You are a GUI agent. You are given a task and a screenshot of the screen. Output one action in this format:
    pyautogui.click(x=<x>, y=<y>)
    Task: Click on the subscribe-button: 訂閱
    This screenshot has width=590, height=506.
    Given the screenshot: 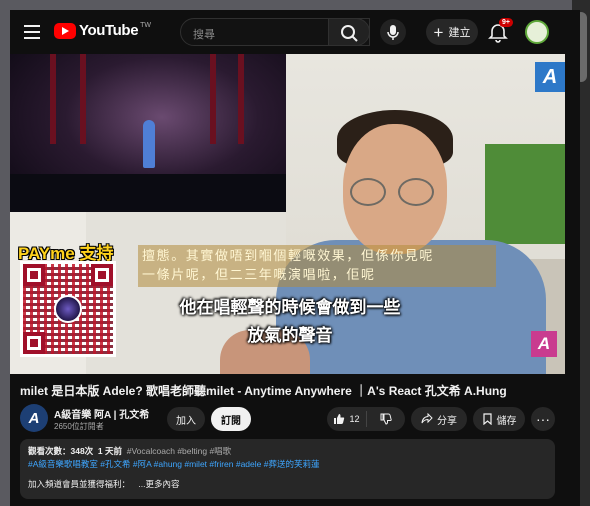 What is the action you would take?
    pyautogui.click(x=231, y=419)
    